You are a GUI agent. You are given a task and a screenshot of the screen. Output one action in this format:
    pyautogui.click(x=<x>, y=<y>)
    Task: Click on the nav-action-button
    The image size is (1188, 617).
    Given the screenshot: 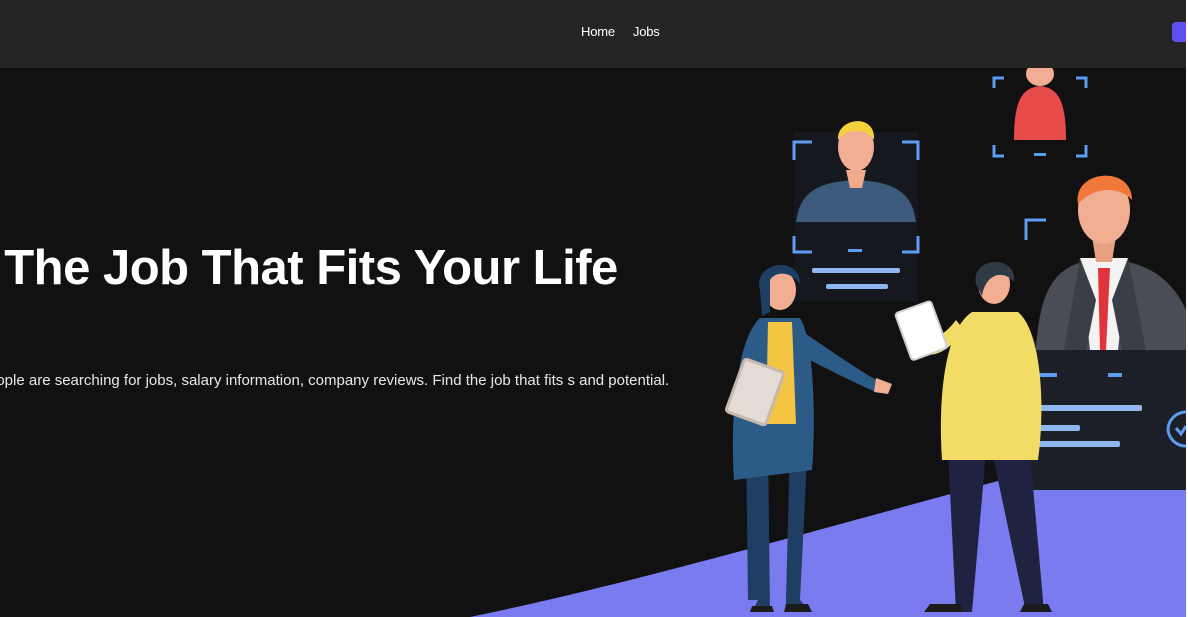 What is the action you would take?
    pyautogui.click(x=1179, y=32)
    